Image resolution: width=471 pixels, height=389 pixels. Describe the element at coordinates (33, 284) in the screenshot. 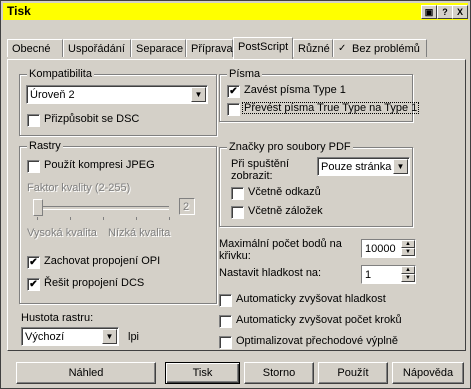

I see `dcs-checkbox: ✔` at that location.